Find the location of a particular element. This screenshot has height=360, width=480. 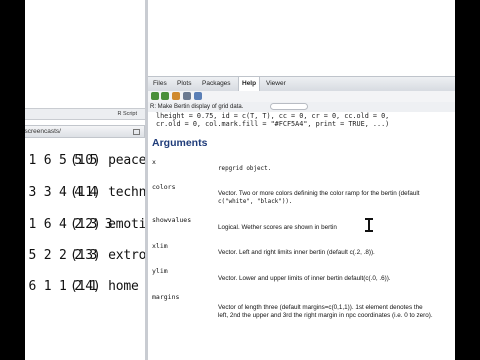

letterbox-left is located at coordinates (12, 180).